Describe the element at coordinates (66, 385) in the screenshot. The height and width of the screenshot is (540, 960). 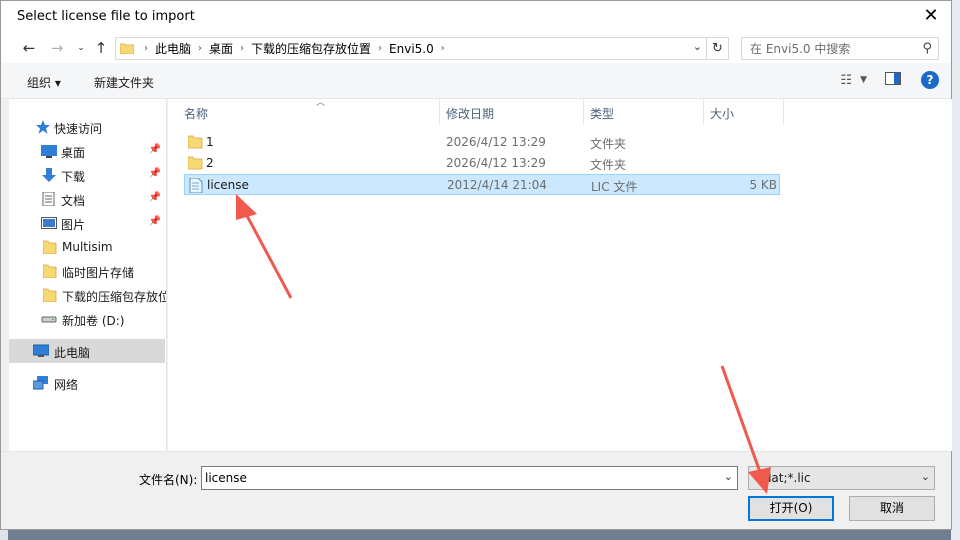
I see `sidebar-item-label: 网络` at that location.